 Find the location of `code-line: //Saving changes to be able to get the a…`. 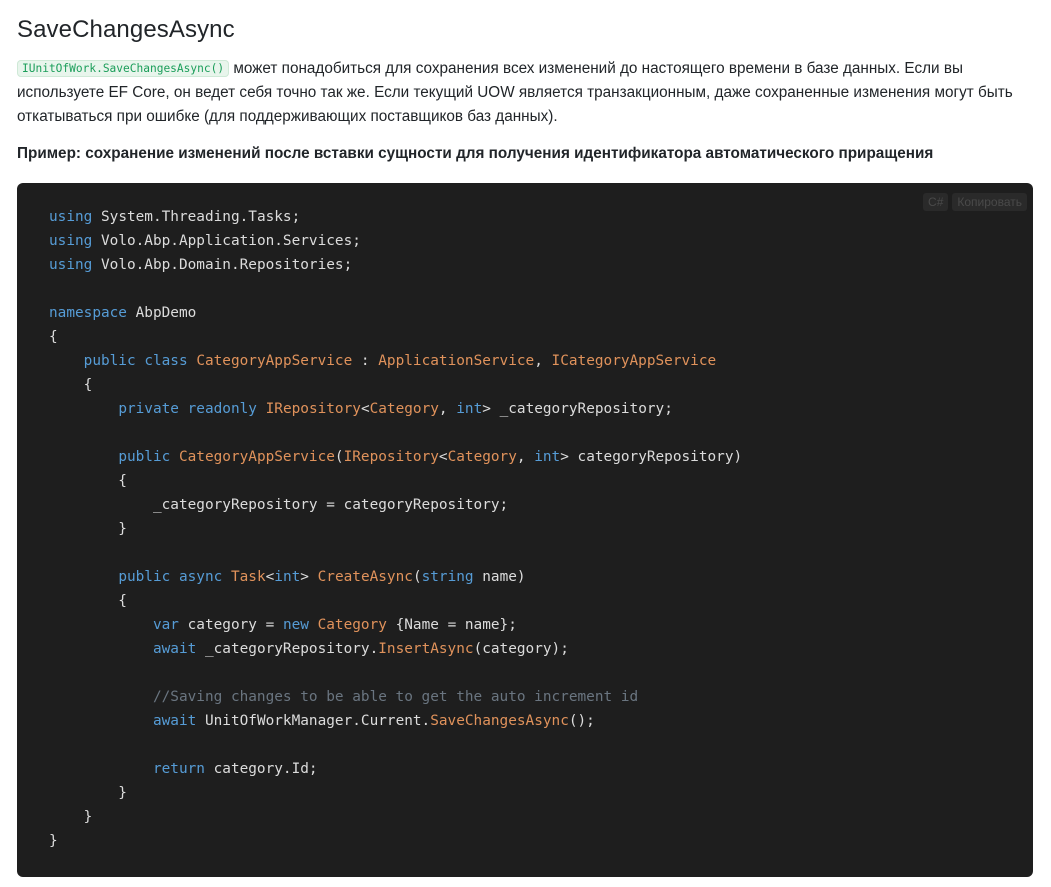

code-line: //Saving changes to be able to get the a… is located at coordinates (395, 697).